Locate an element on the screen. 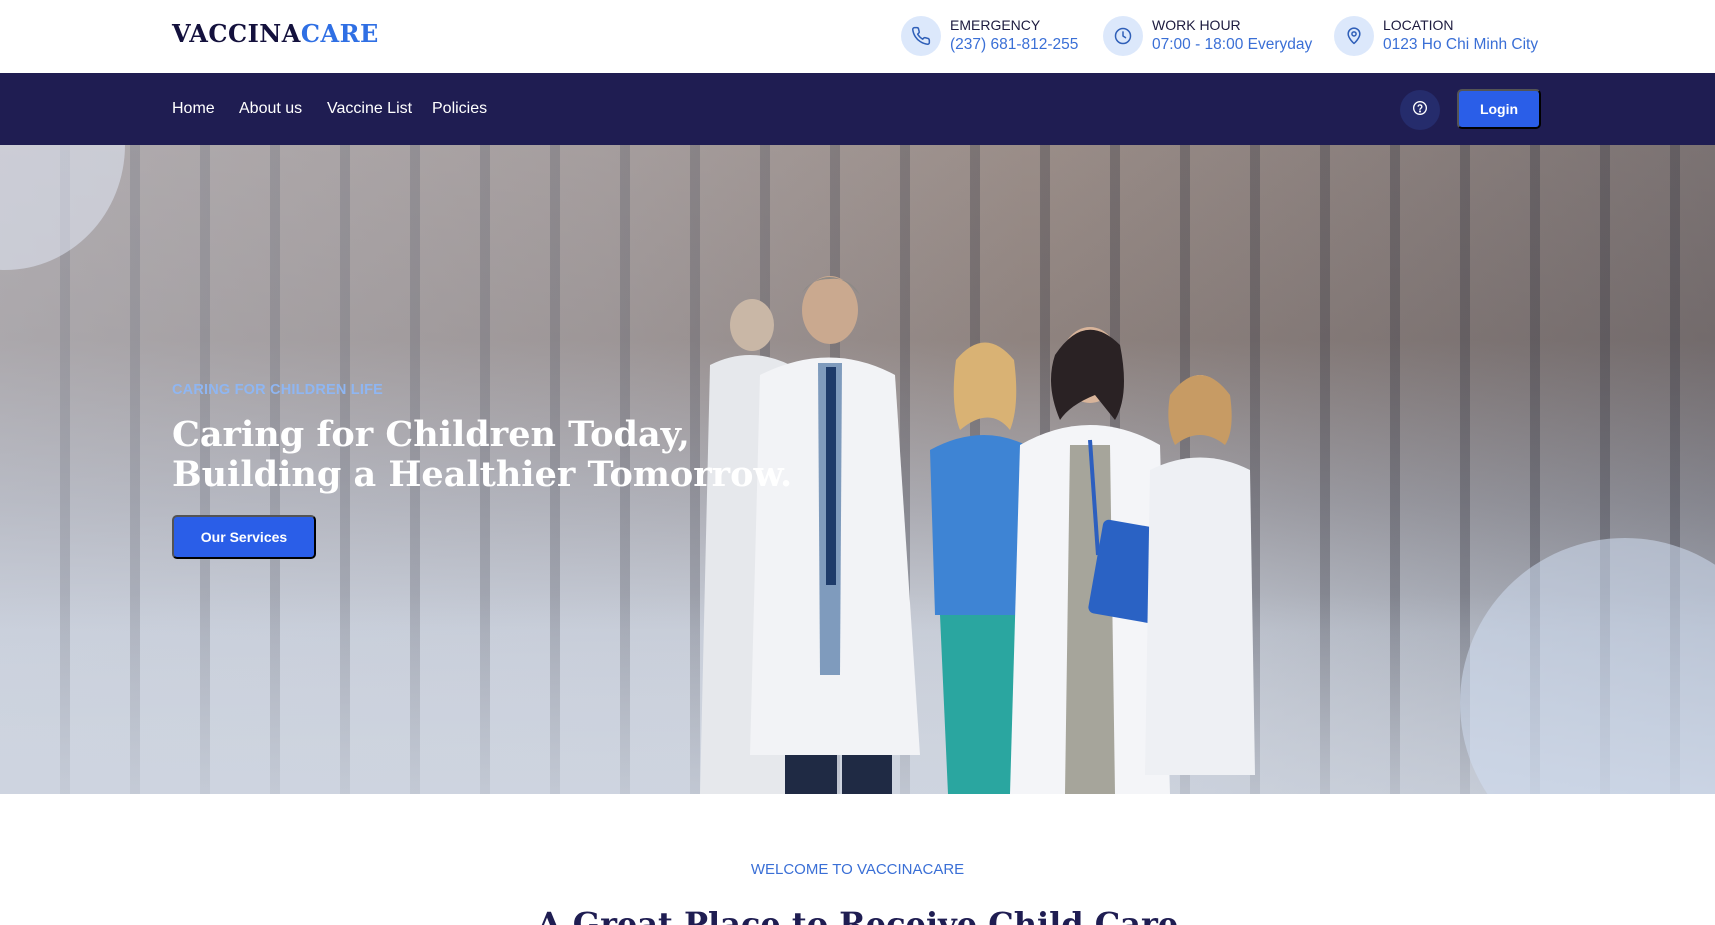 The image size is (1715, 925). location-value: 0123 Ho Chi Minh City is located at coordinates (1460, 45).